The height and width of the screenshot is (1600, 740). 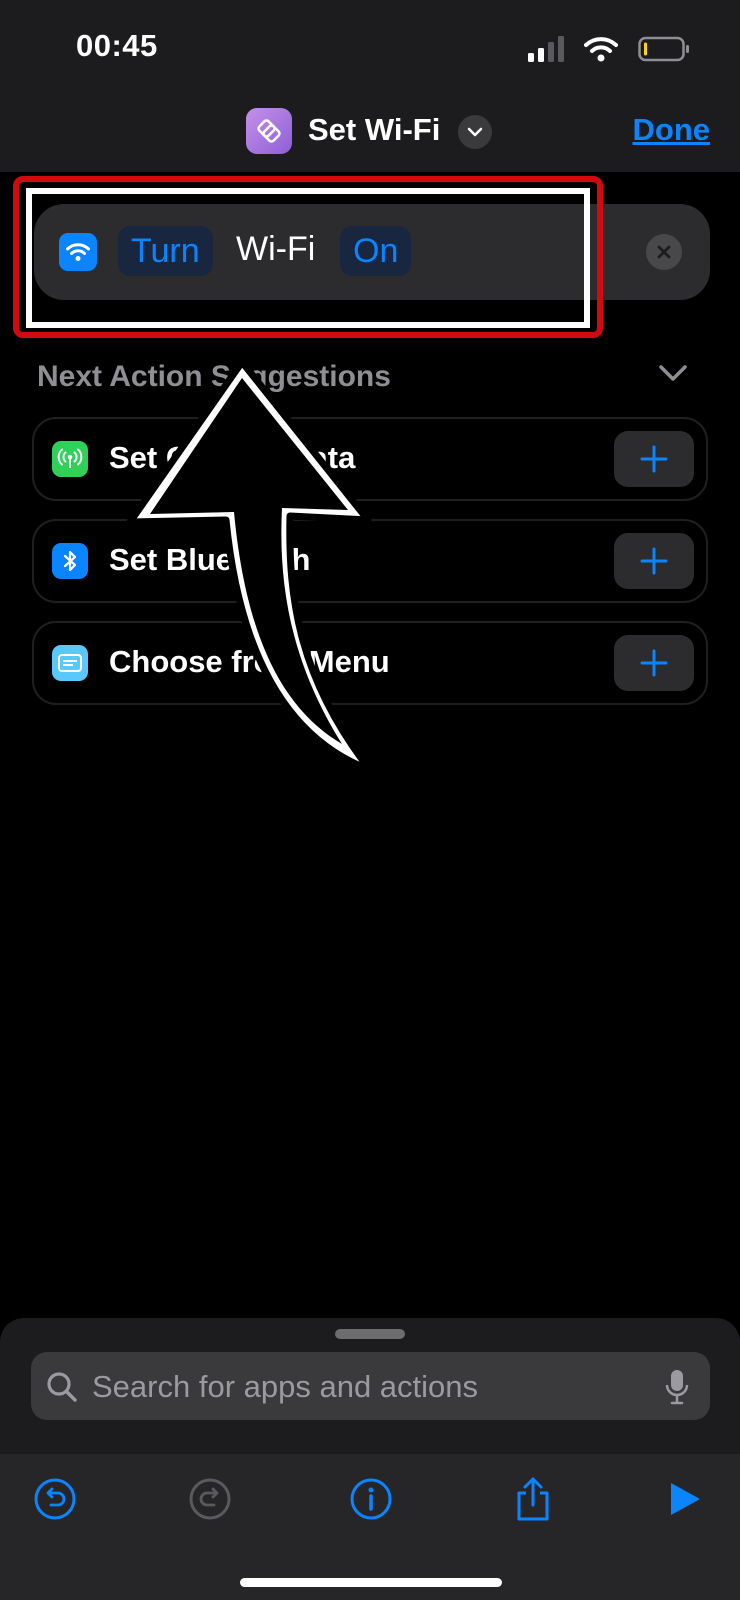 I want to click on status-icons, so click(x=609, y=49).